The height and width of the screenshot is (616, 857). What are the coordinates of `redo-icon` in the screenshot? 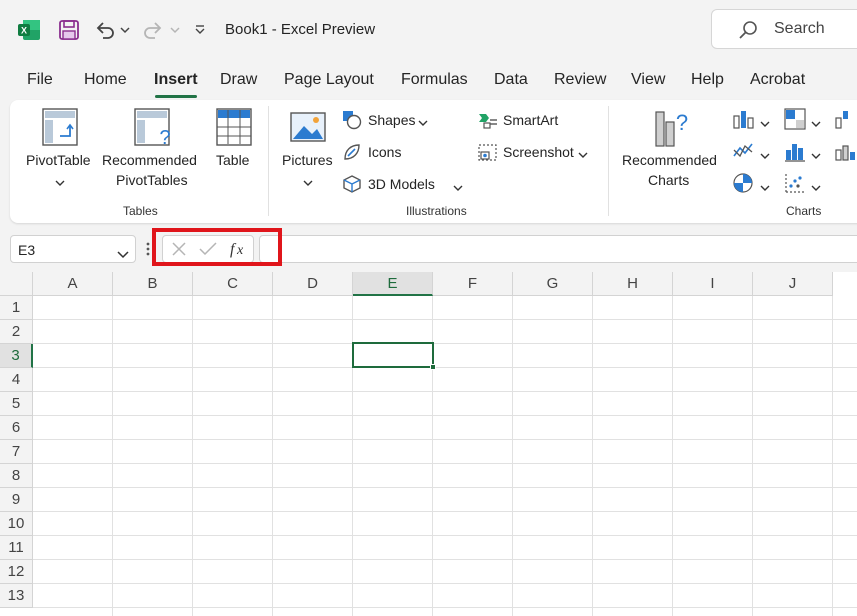 It's located at (153, 30).